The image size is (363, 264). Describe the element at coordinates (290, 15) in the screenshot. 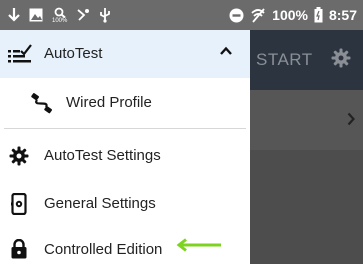

I see `battery-percent: 100%` at that location.